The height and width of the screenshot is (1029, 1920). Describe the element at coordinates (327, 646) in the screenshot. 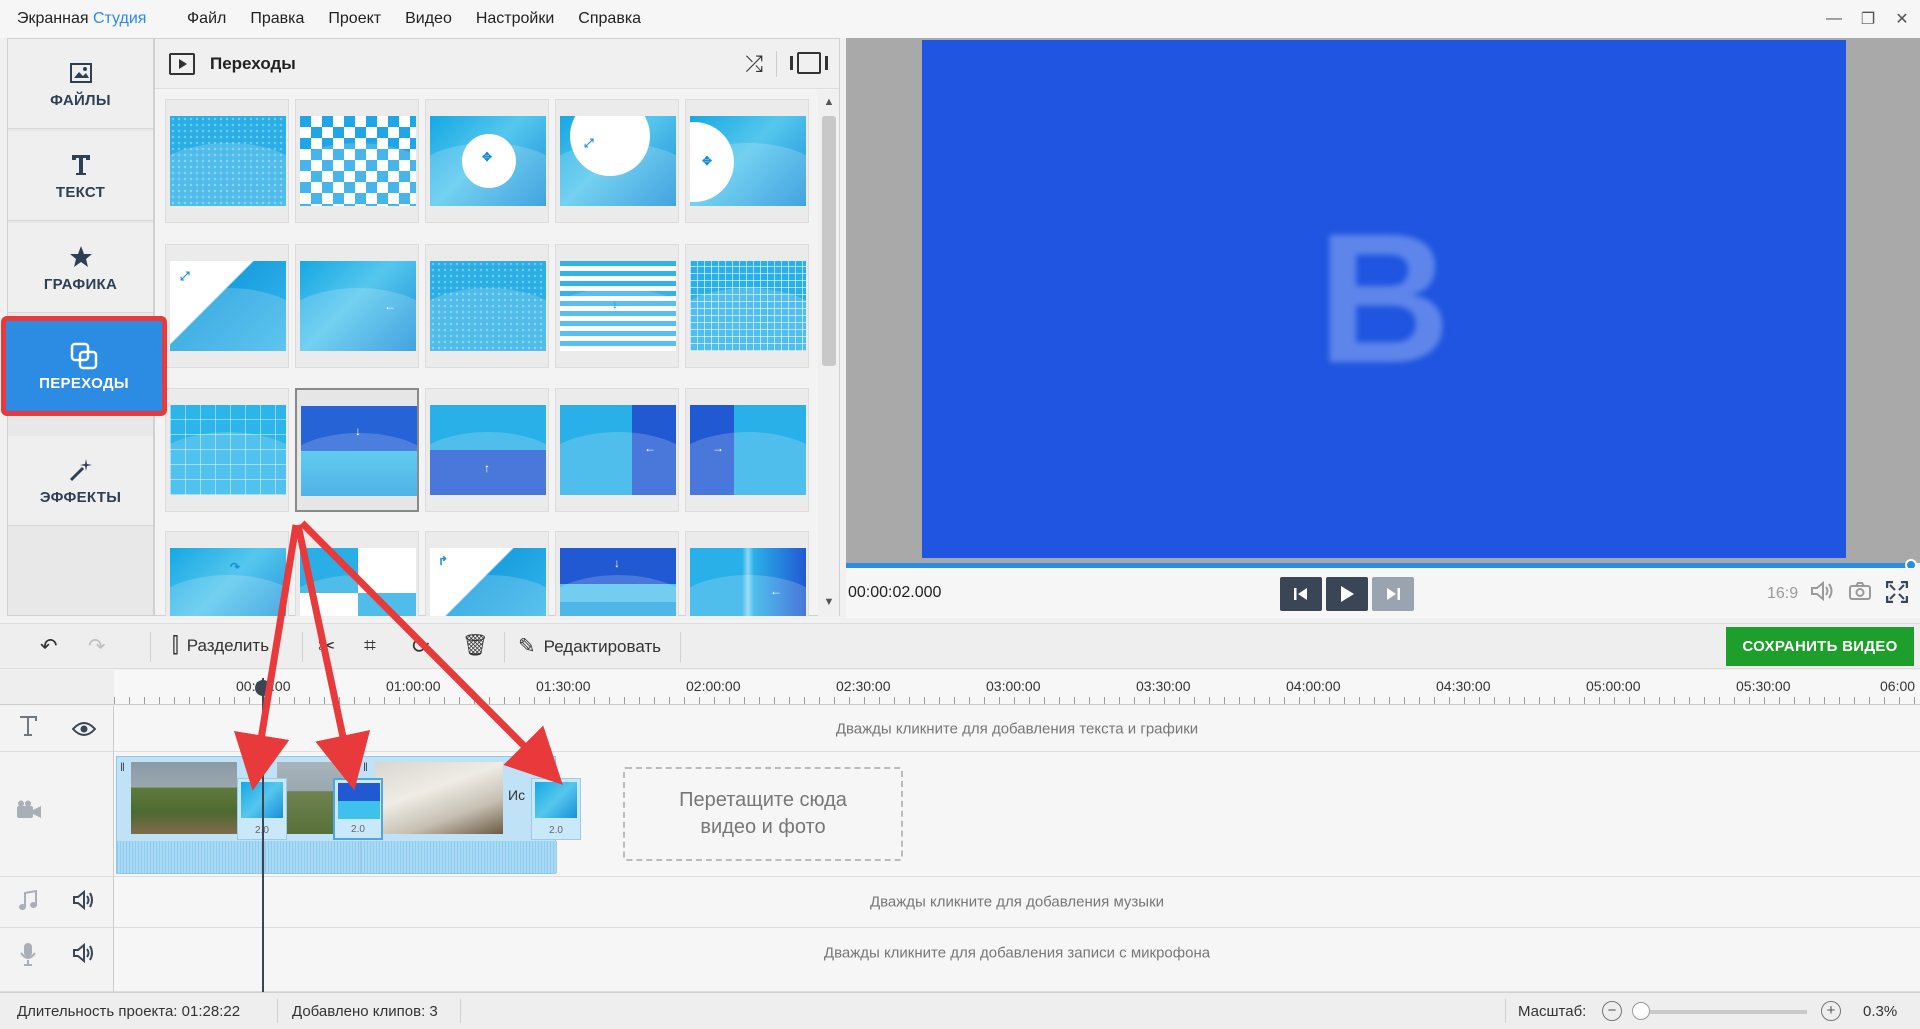

I see `scissors-icon: ✂` at that location.